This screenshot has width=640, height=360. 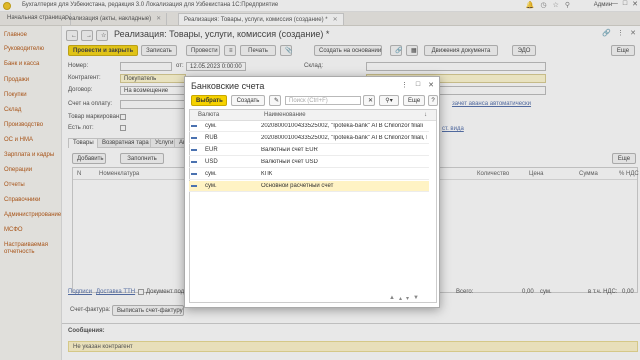 I want to click on dialog-more-button: Еще, so click(x=414, y=100).